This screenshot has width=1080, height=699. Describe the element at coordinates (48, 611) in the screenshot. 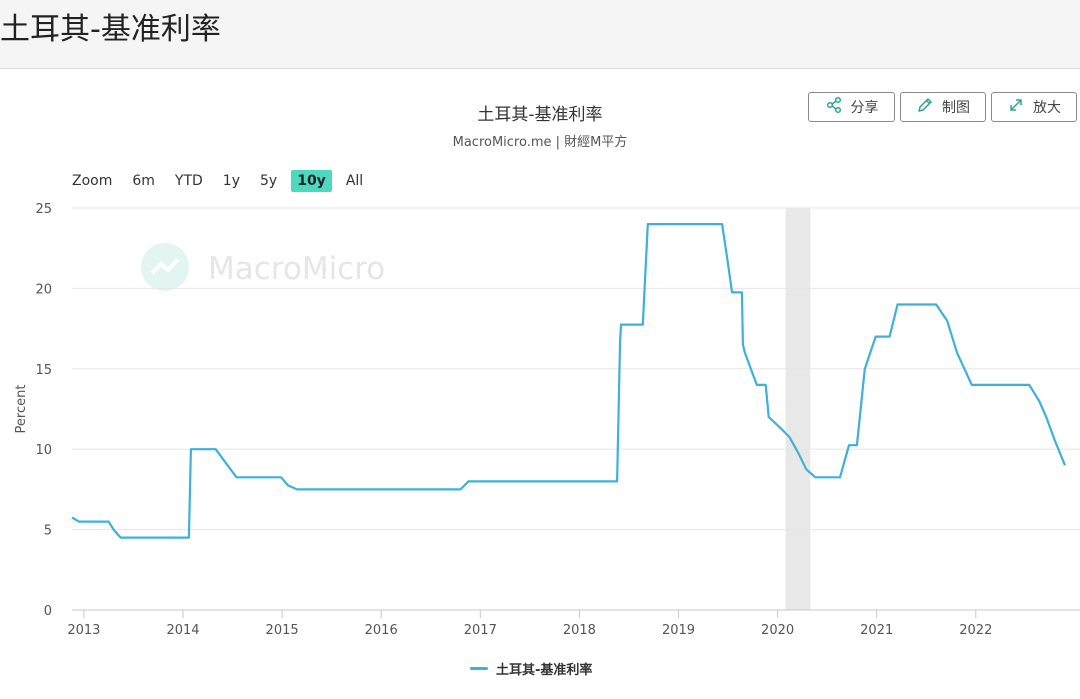

I see `y-tick-label: 0` at that location.